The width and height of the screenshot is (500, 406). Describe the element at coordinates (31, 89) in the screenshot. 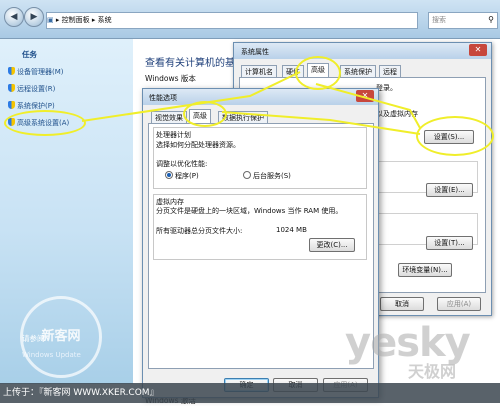

I see `task-remote-settings: 远程设置(R)` at that location.